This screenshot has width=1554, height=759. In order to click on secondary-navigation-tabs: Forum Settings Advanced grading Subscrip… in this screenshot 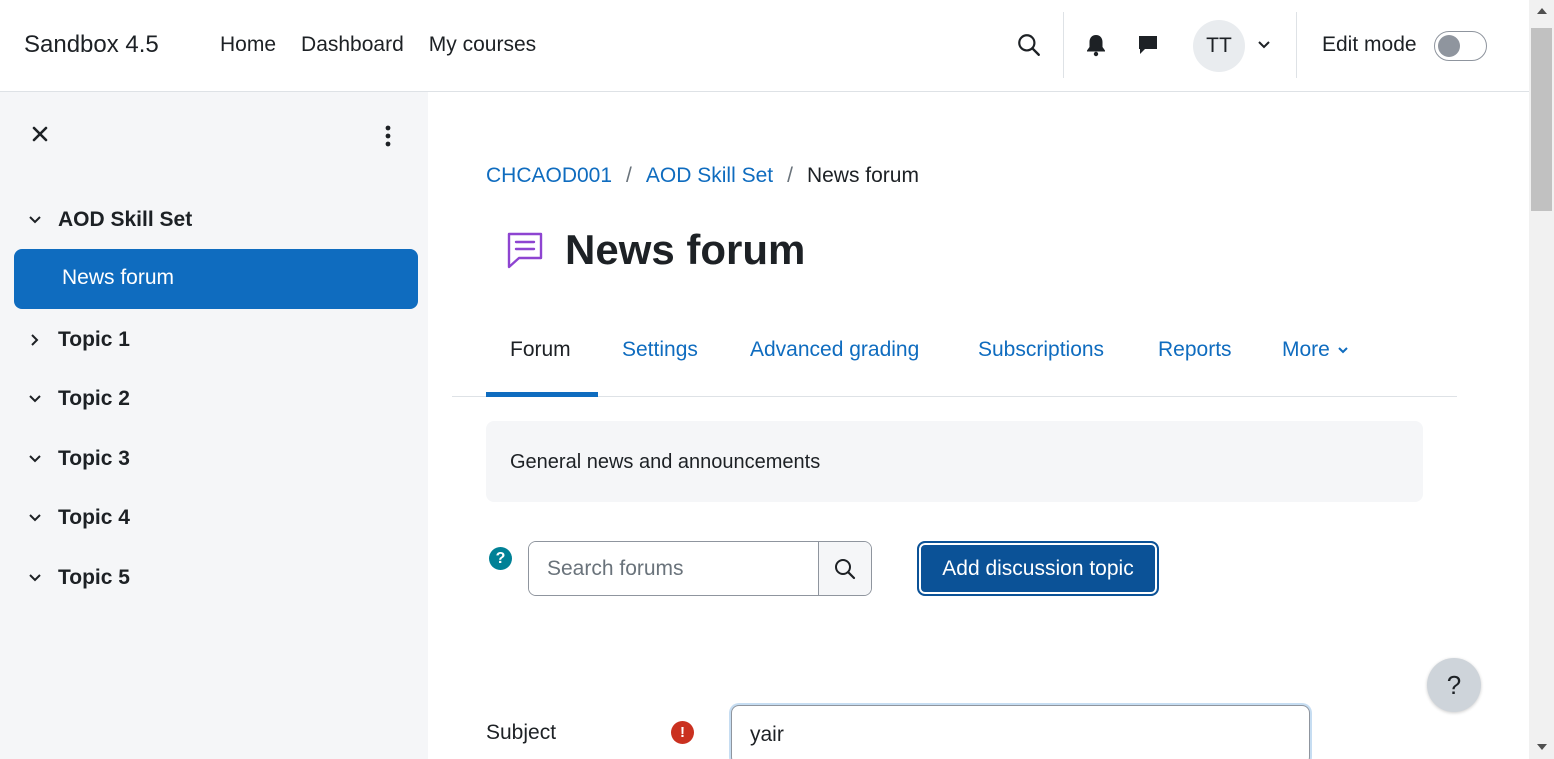, I will do `click(954, 359)`.